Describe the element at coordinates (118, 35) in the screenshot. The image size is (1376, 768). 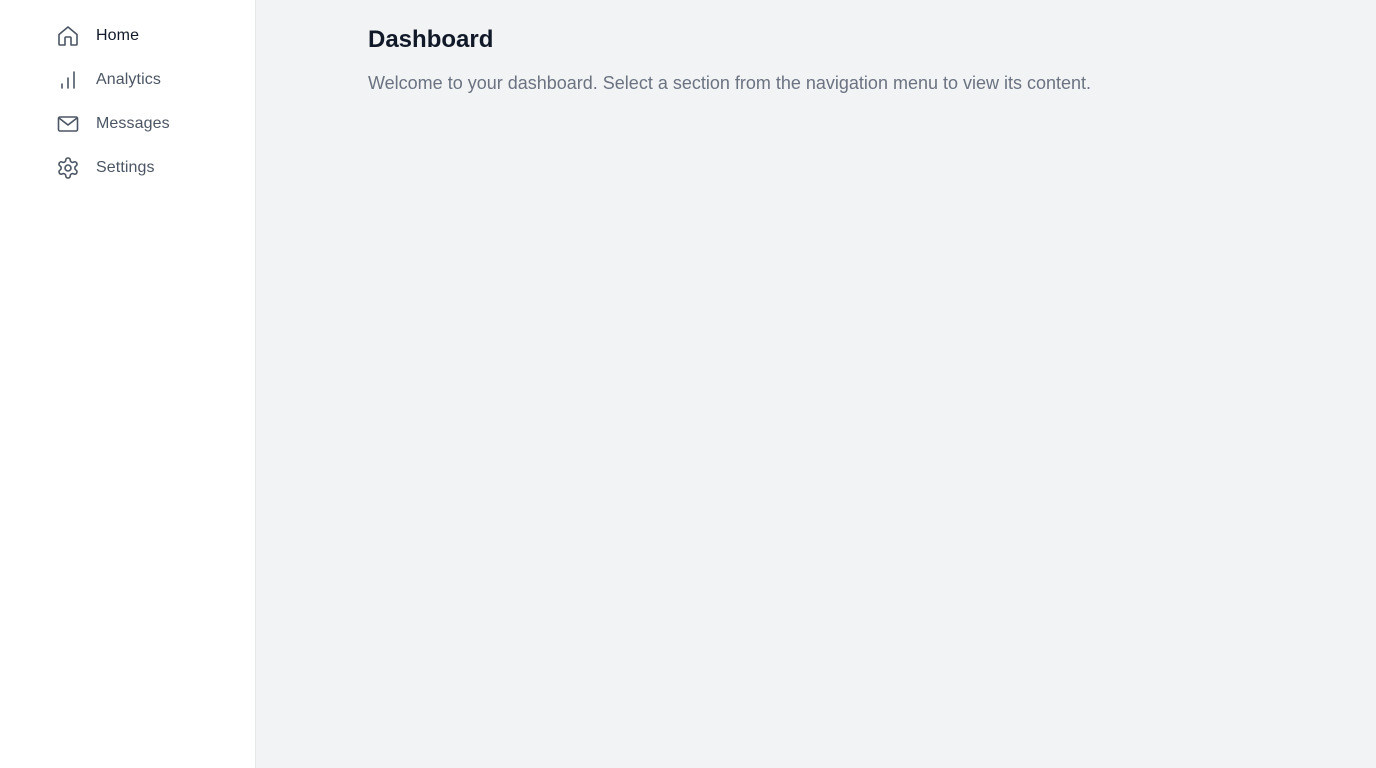
I see `sidebar-item-label: Home` at that location.